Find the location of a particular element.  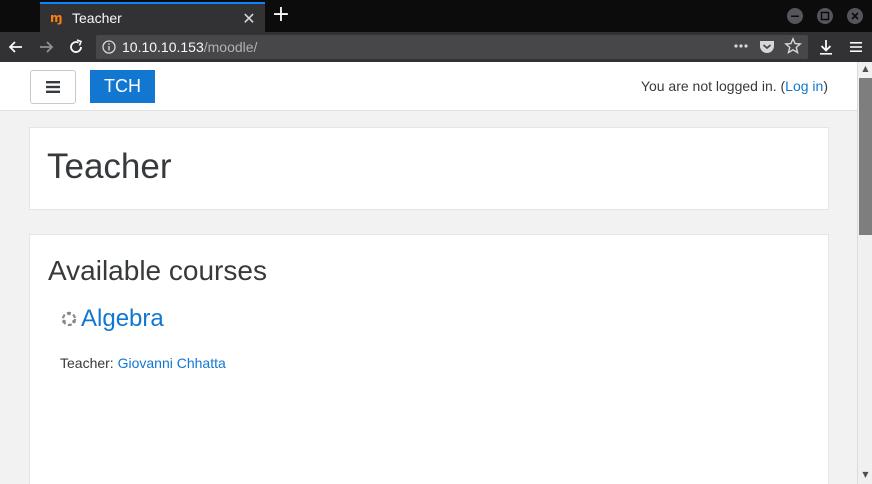

tab-strip: ɱ Teacher ✕ + is located at coordinates (436, 16).